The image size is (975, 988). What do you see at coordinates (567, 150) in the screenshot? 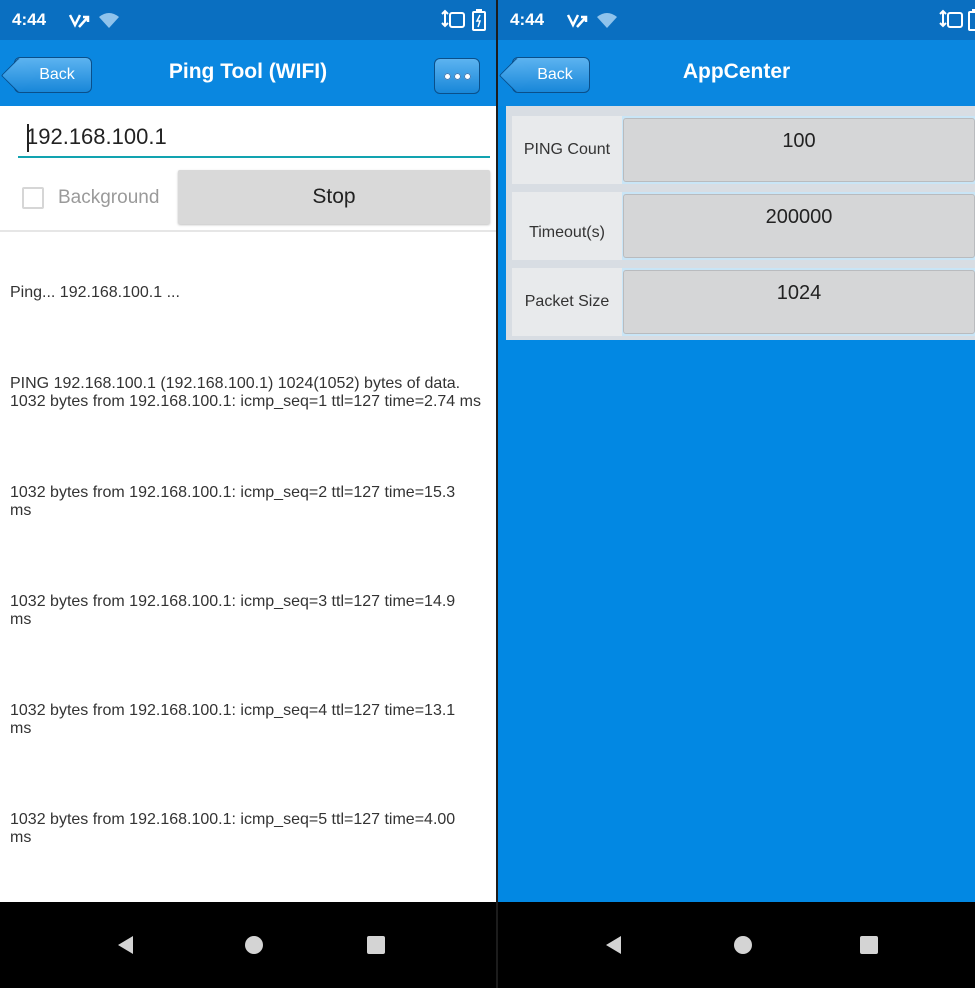
I see `ping-count-label: PING Count` at bounding box center [567, 150].